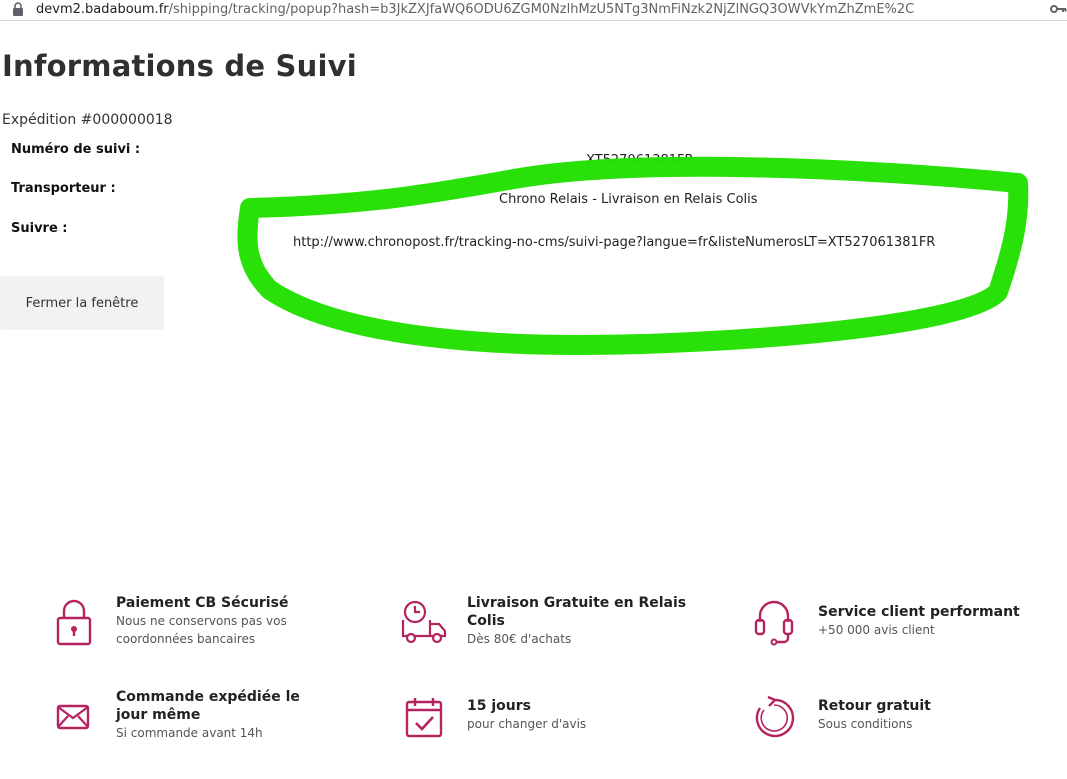  Describe the element at coordinates (919, 612) in the screenshot. I see `feature-title: Service client performant` at that location.